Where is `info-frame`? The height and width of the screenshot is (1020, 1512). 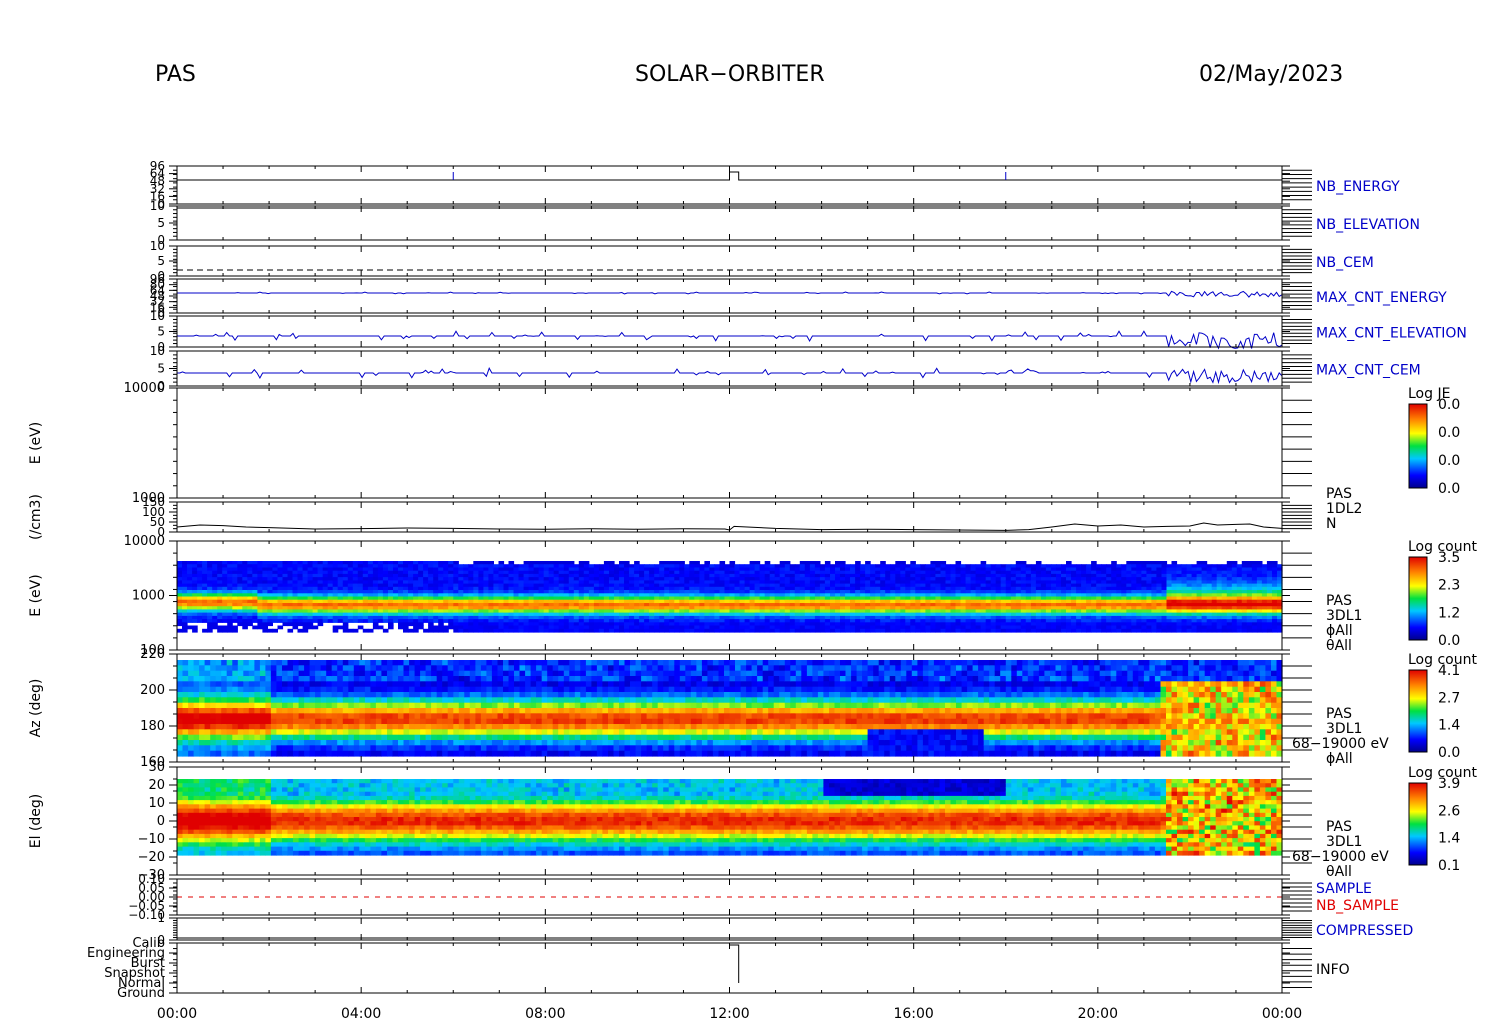
info-frame is located at coordinates (729, 968).